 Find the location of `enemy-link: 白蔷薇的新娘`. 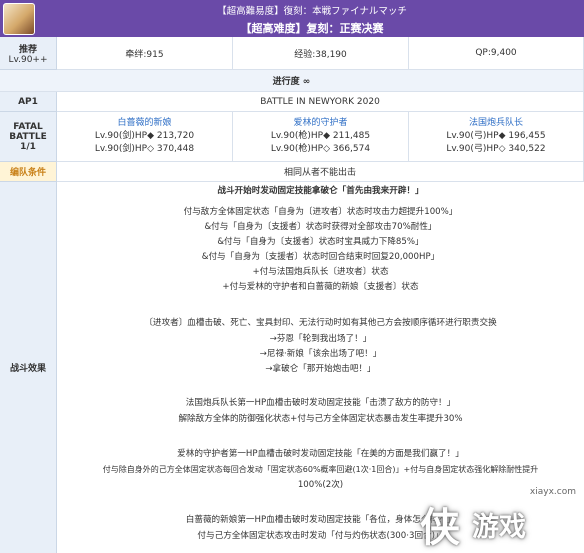

enemy-link: 白蔷薇的新娘 is located at coordinates (144, 123).